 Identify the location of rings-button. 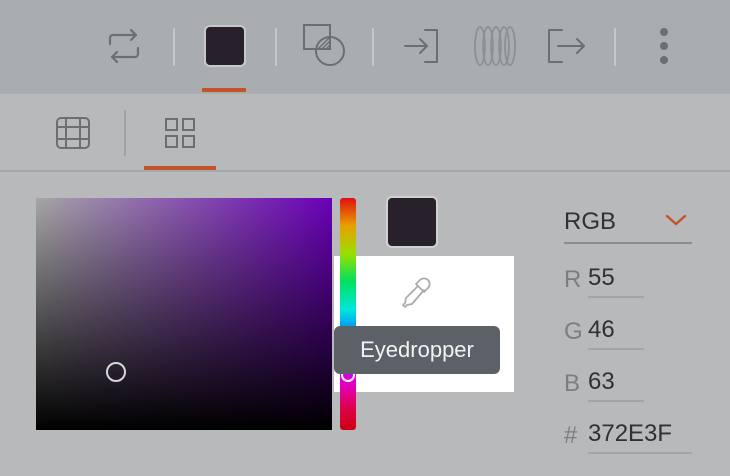
(495, 46).